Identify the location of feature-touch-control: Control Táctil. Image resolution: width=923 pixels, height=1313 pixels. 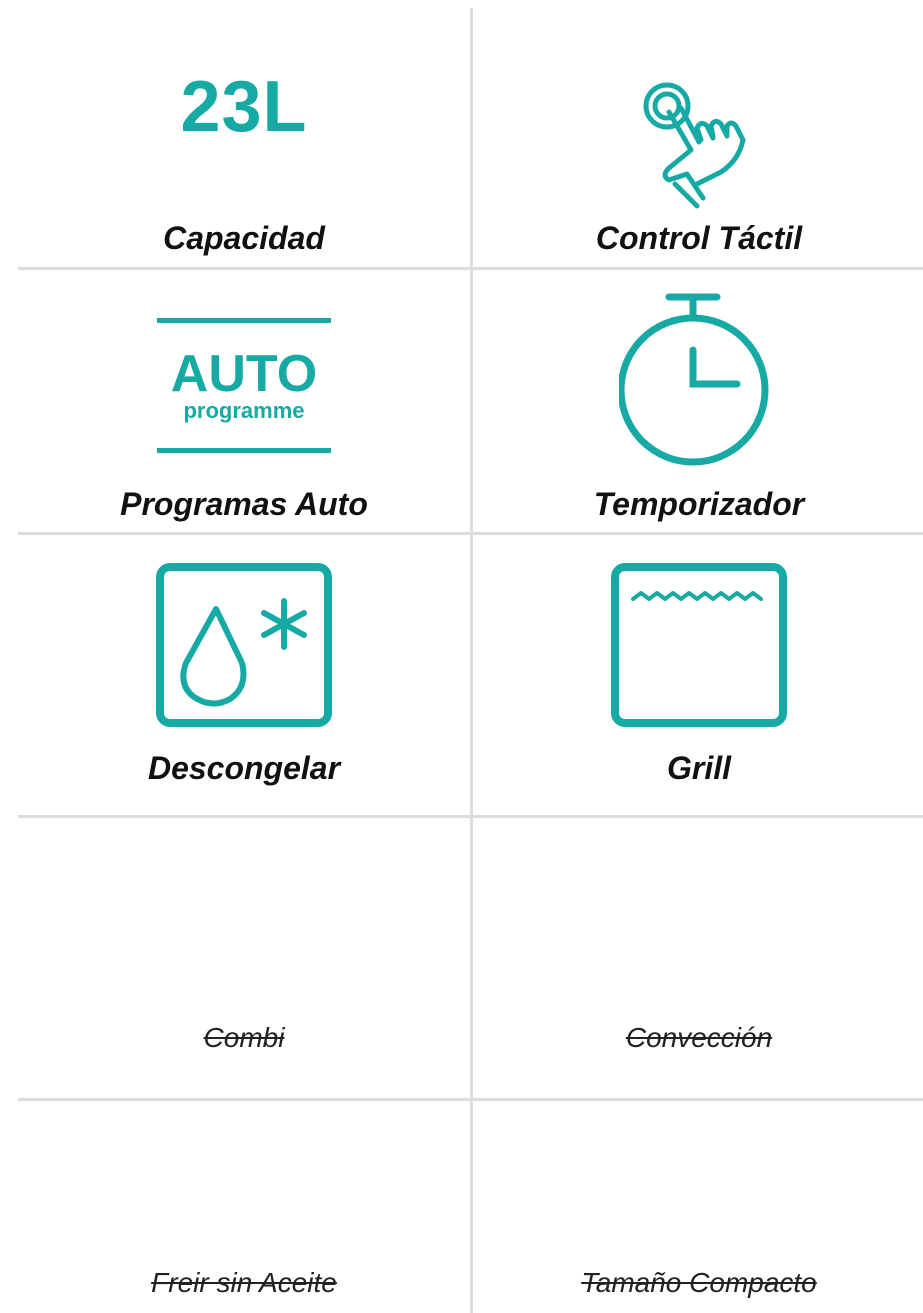
(698, 133).